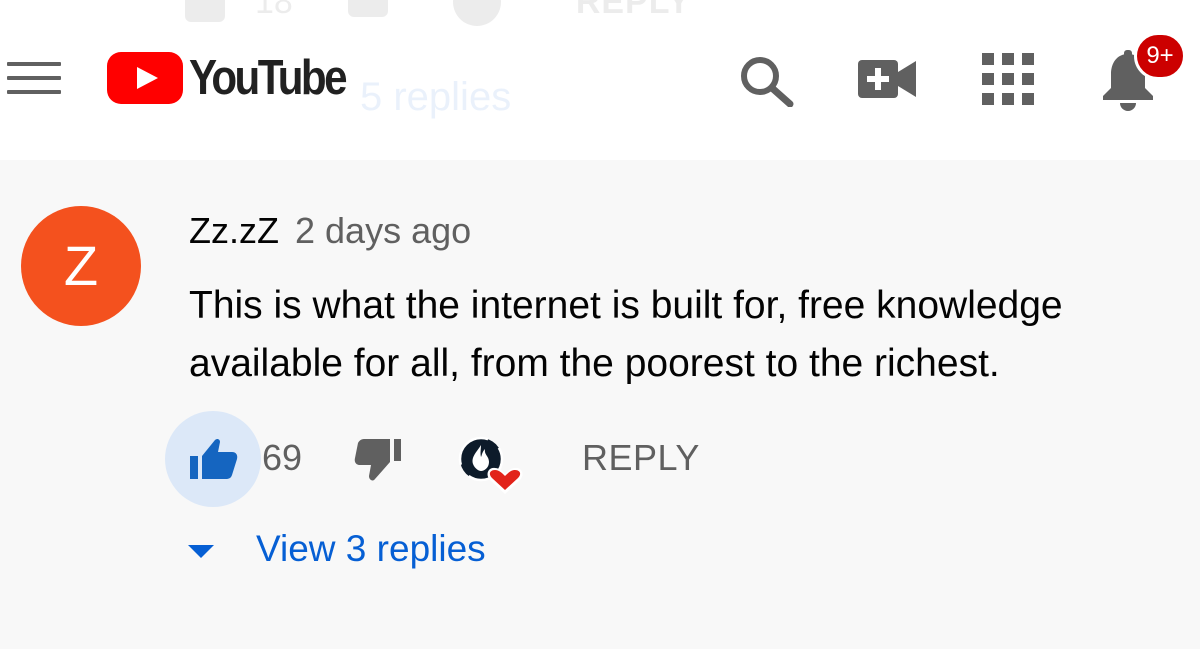  I want to click on comment-author: Zz.zZ, so click(234, 230).